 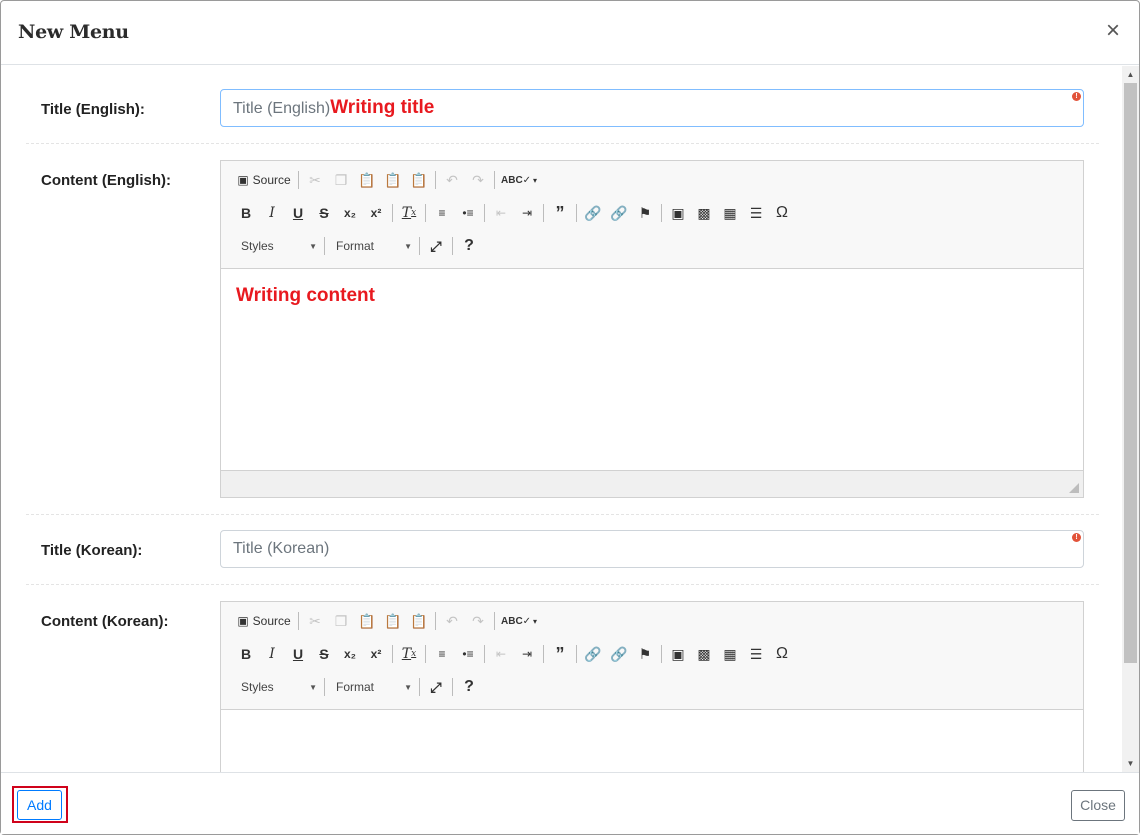 I want to click on resize-handle-icon, so click(x=1074, y=488).